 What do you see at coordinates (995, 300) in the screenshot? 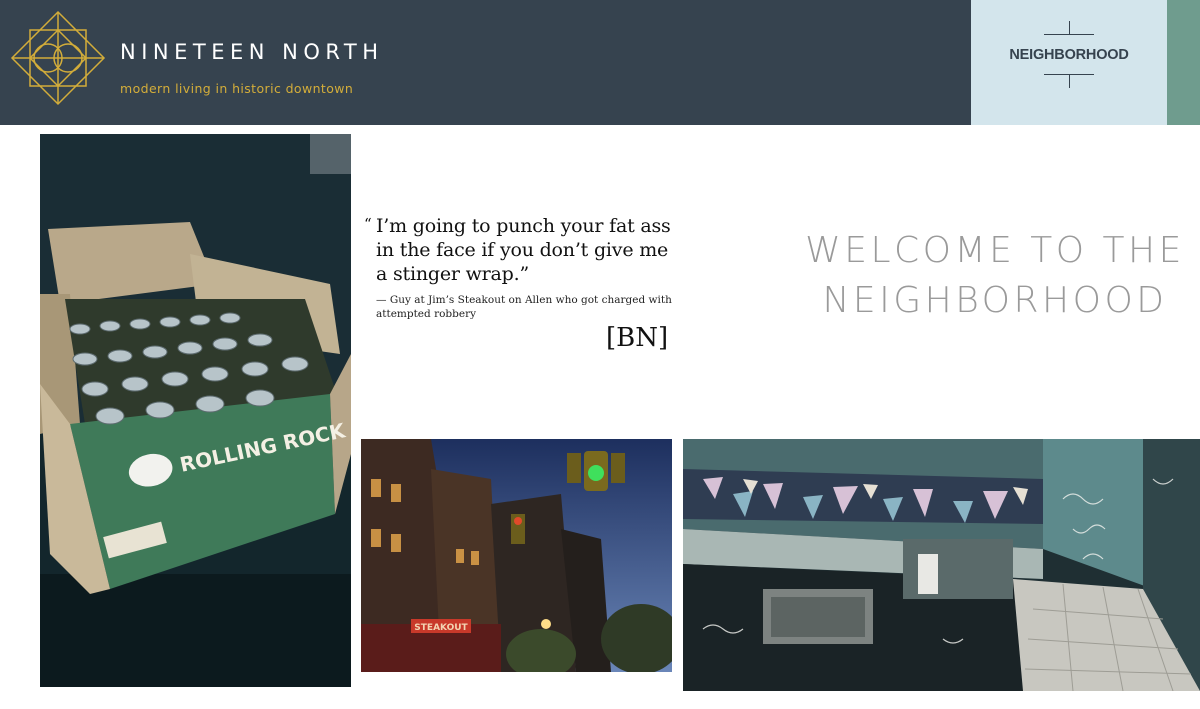
I see `welcome-line-2: NEIGHBORHOOD` at bounding box center [995, 300].